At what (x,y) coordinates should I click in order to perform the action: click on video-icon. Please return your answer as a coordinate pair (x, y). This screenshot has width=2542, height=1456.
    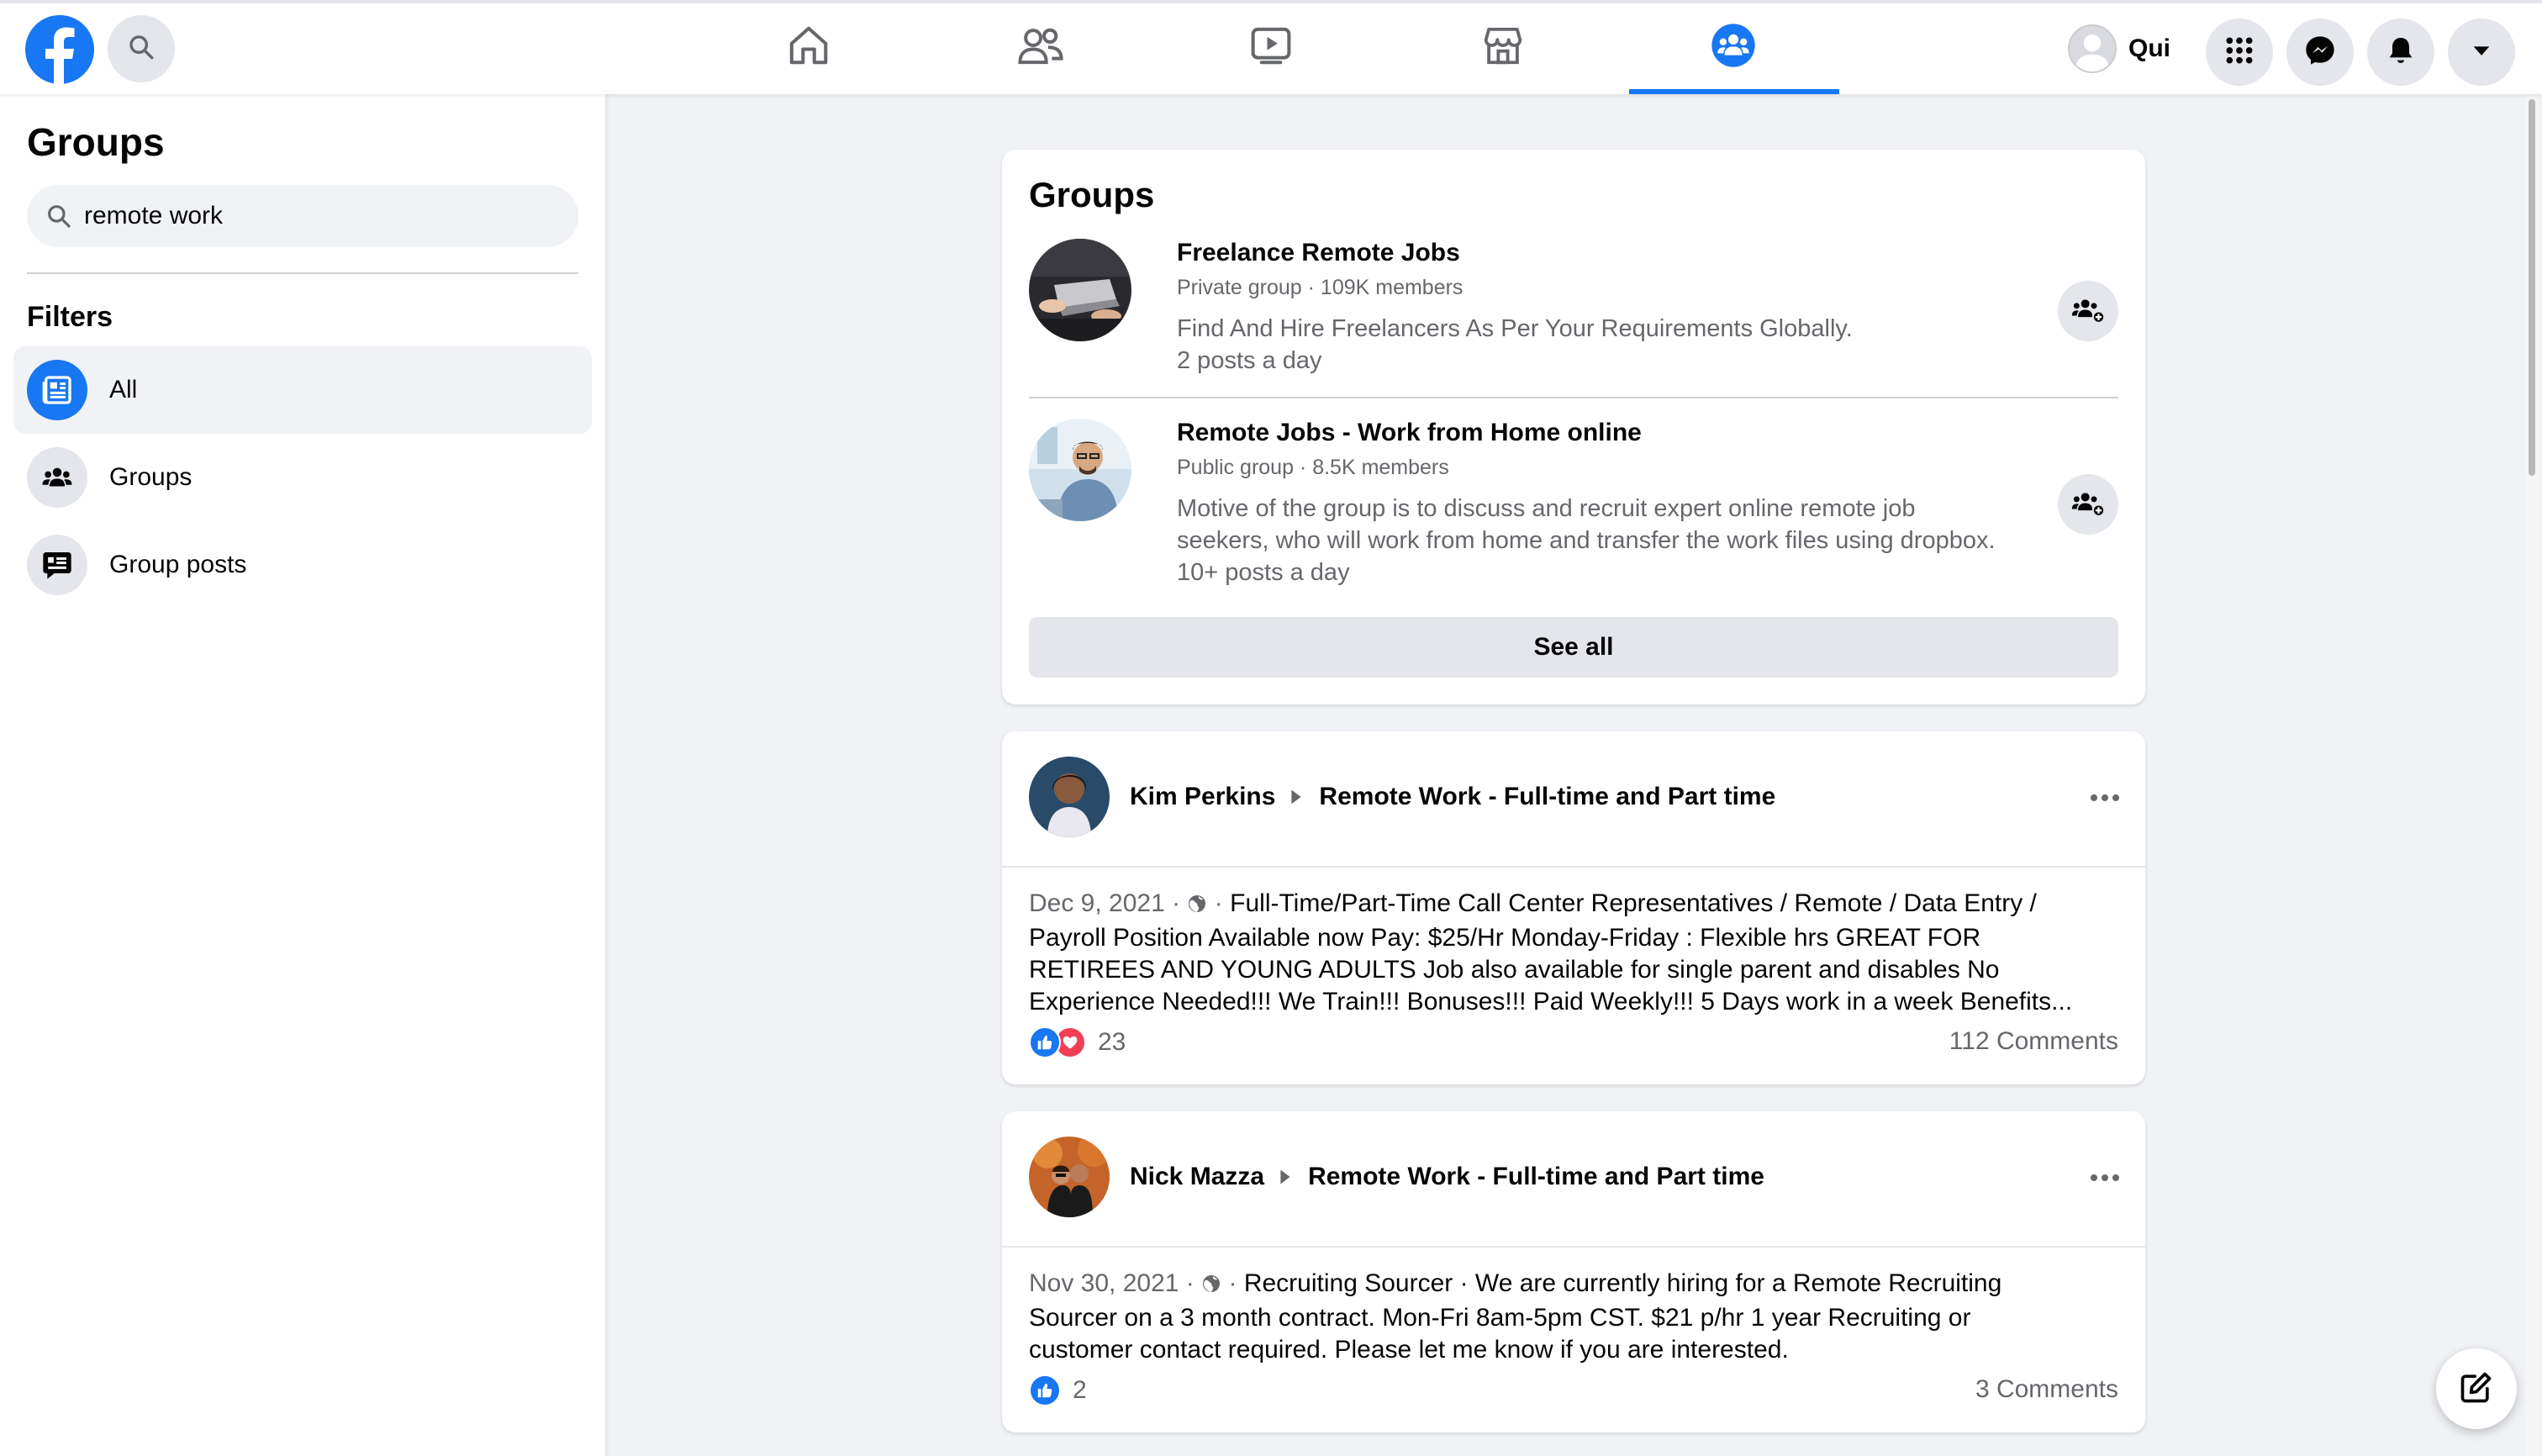
    Looking at the image, I should click on (1271, 47).